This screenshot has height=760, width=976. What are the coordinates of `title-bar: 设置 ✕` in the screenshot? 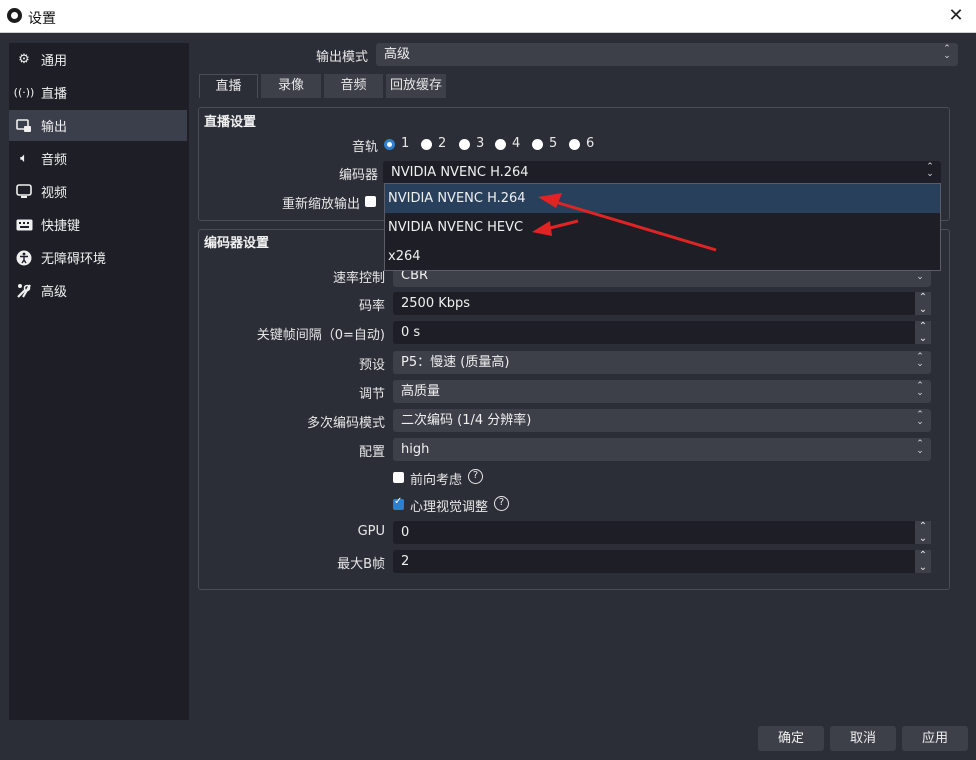 It's located at (488, 16).